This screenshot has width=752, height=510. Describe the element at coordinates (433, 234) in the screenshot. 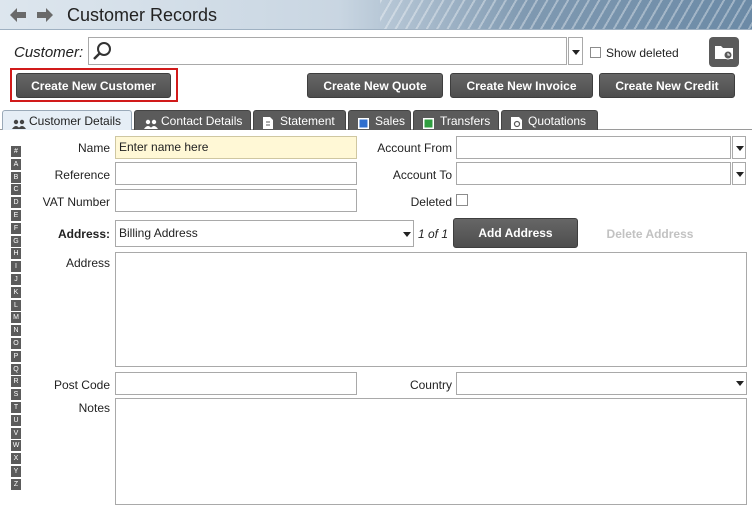

I see `address-page-indicator: 1 of 1` at that location.